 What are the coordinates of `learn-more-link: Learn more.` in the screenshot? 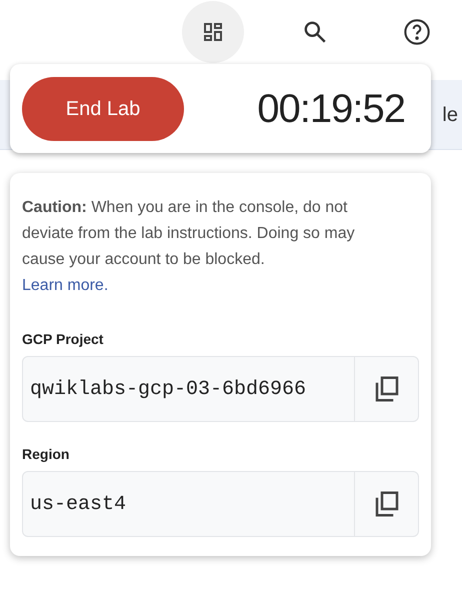 It's located at (220, 286).